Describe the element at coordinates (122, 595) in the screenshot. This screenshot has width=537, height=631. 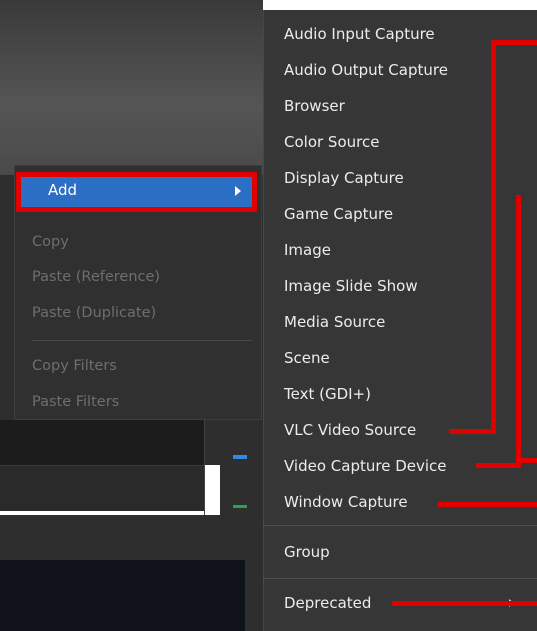
I see `dark-panel` at that location.